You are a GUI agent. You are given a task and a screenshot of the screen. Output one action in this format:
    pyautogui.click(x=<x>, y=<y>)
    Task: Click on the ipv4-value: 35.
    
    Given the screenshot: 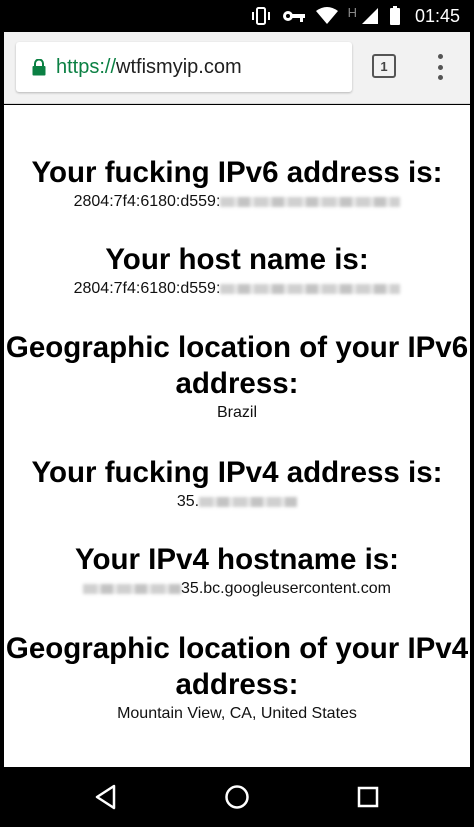 What is the action you would take?
    pyautogui.click(x=237, y=502)
    